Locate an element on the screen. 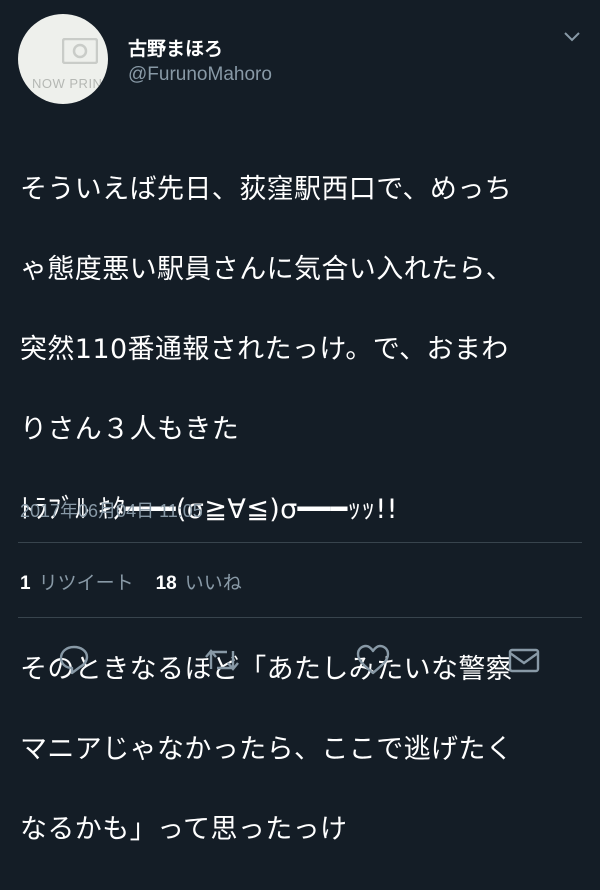  direct-message-button is located at coordinates (524, 660).